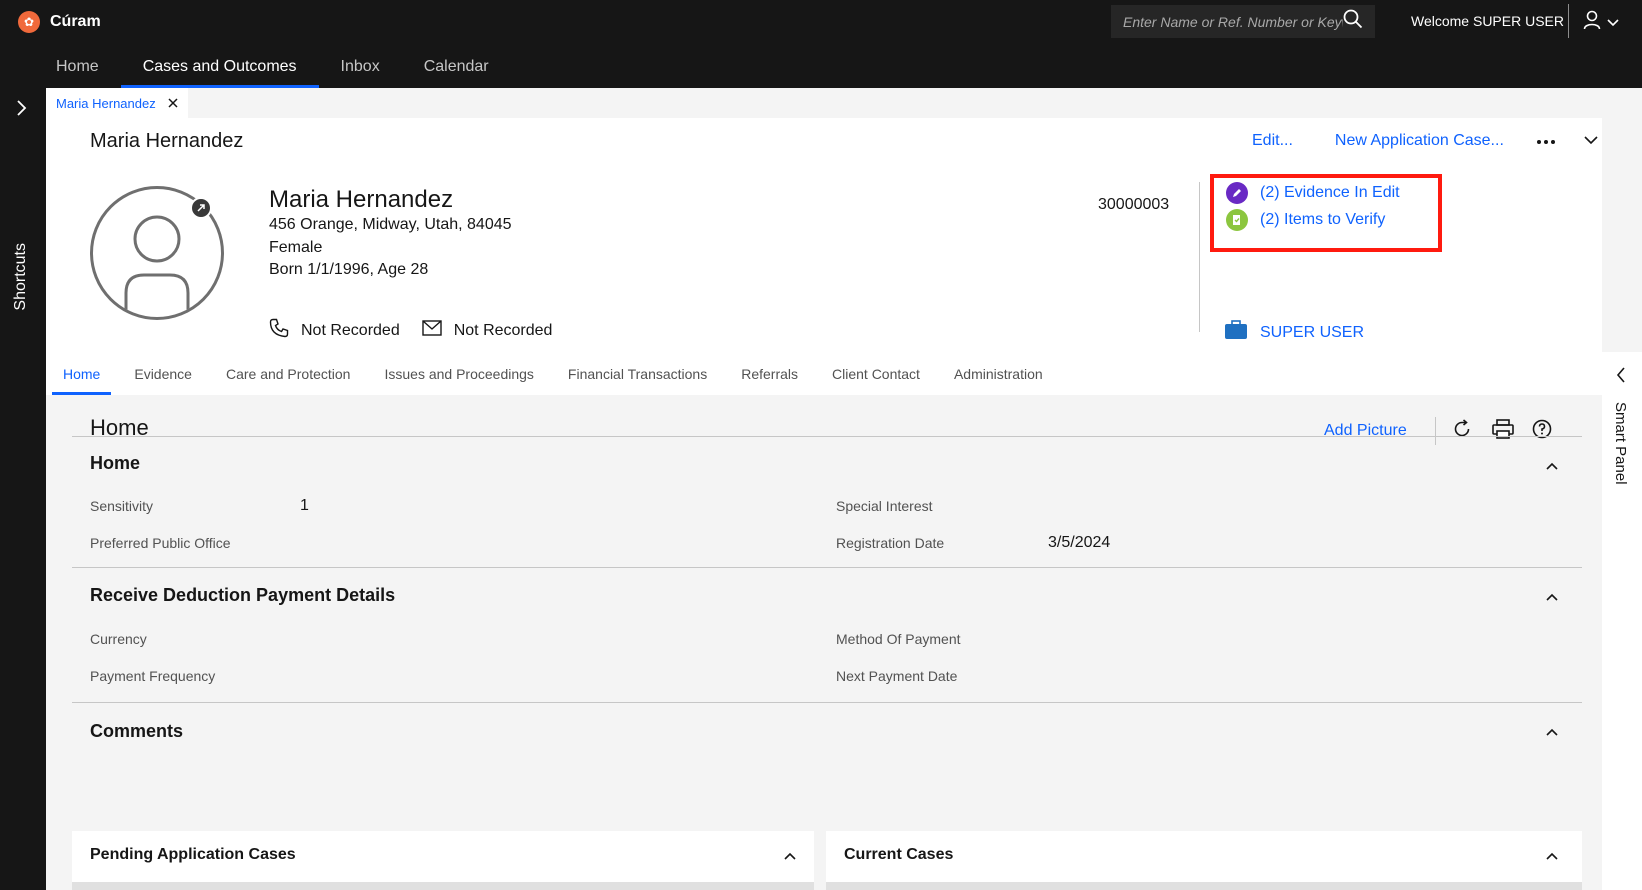 Image resolution: width=1642 pixels, height=890 pixels. Describe the element at coordinates (1620, 443) in the screenshot. I see `smart-panel-label: Smart Panel` at that location.